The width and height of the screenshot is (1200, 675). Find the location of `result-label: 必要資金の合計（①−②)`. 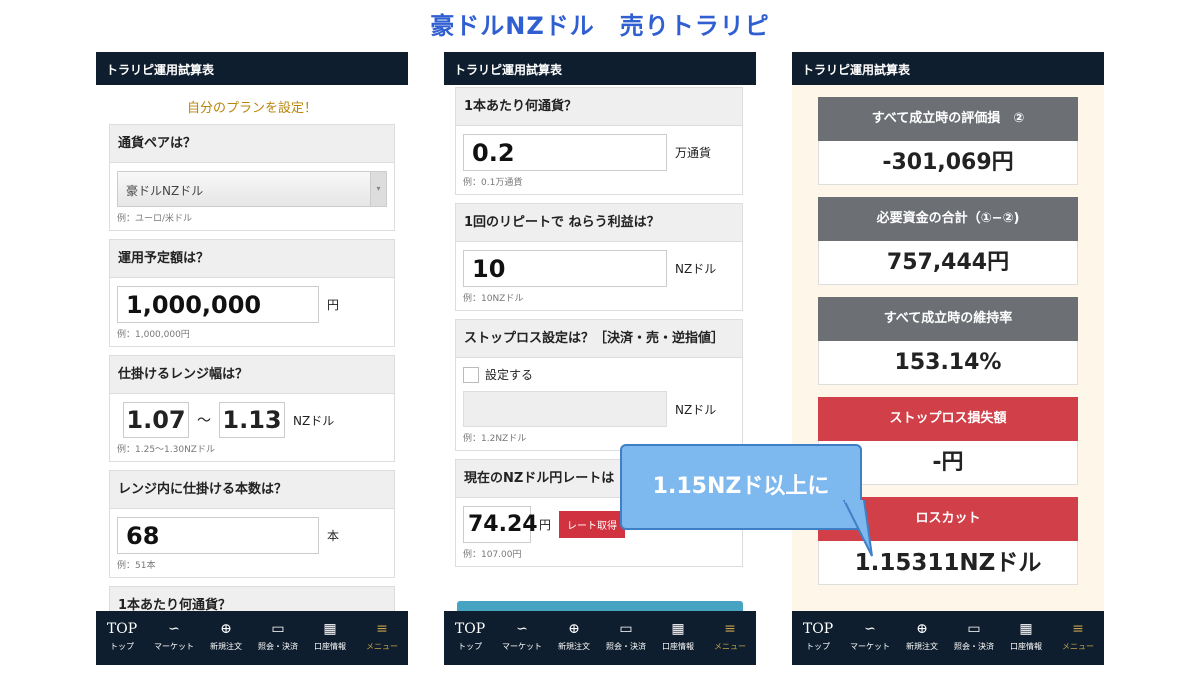

result-label: 必要資金の合計（①−②) is located at coordinates (948, 219).